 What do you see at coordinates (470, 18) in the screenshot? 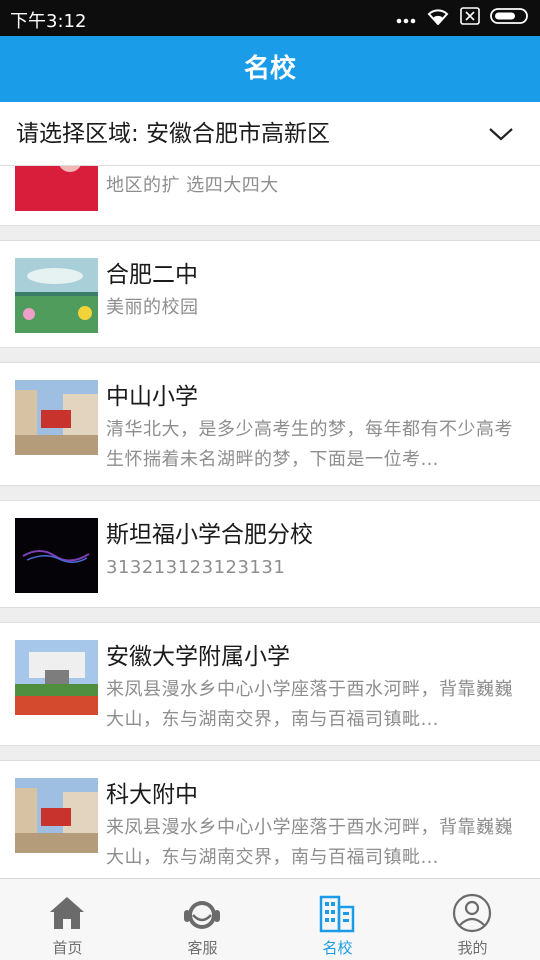
I see `sim-icon` at bounding box center [470, 18].